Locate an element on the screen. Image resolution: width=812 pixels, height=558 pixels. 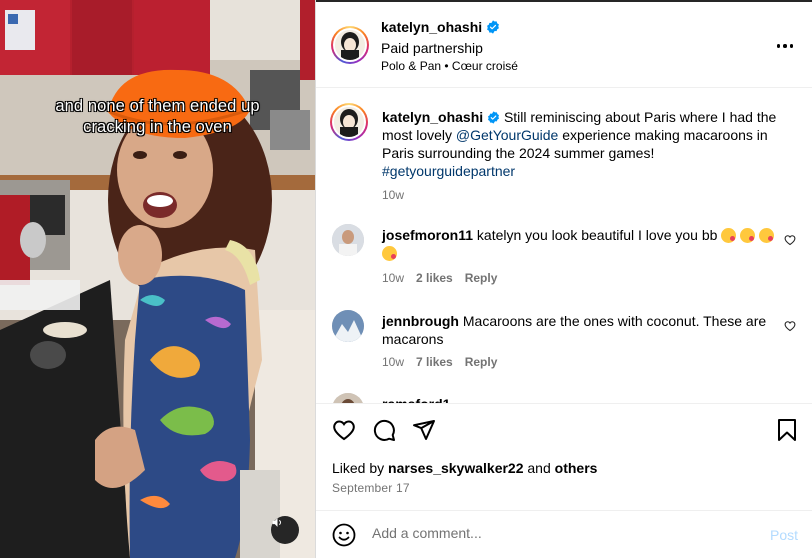
audio-track-link: Polo & Pan • Cœur croisé is located at coordinates (449, 66).